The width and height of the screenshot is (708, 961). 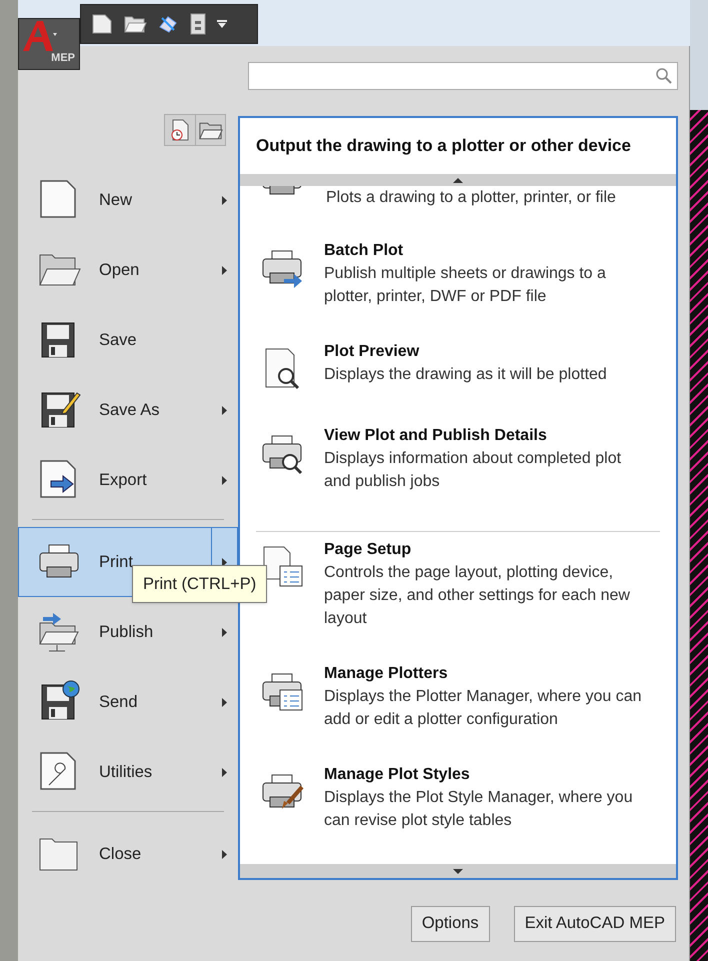 What do you see at coordinates (458, 180) in the screenshot?
I see `up-arrow-icon` at bounding box center [458, 180].